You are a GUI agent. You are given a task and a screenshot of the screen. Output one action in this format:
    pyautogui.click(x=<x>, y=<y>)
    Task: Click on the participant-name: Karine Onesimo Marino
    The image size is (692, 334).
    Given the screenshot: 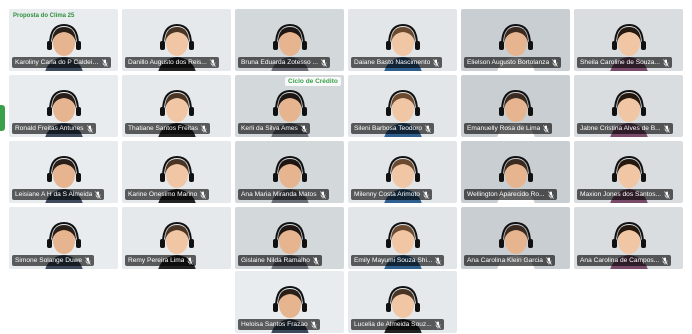 What is the action you would take?
    pyautogui.click(x=163, y=194)
    